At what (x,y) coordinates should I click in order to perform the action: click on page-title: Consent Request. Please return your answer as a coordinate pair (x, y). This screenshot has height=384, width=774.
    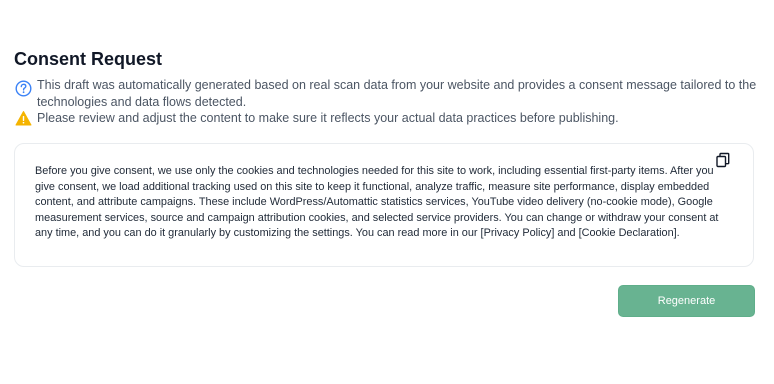
    Looking at the image, I should click on (88, 59).